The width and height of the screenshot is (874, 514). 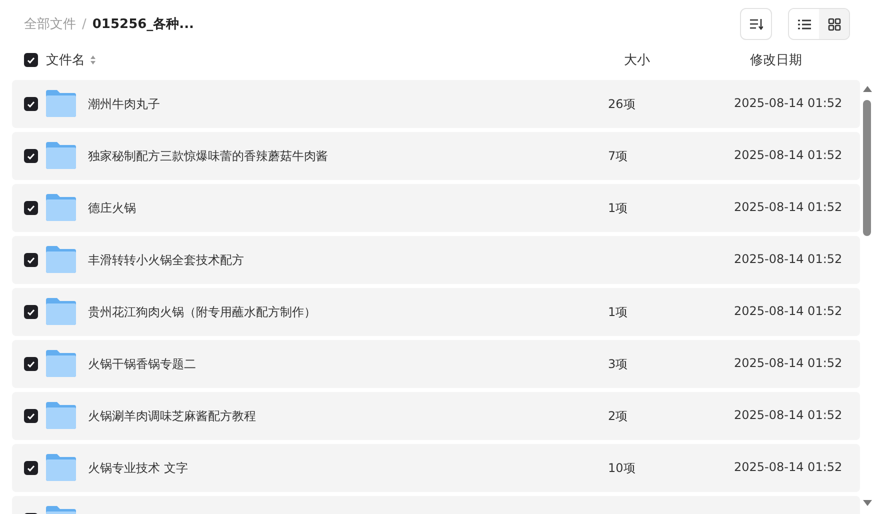 What do you see at coordinates (867, 168) in the screenshot?
I see `scrollbar-thumb` at bounding box center [867, 168].